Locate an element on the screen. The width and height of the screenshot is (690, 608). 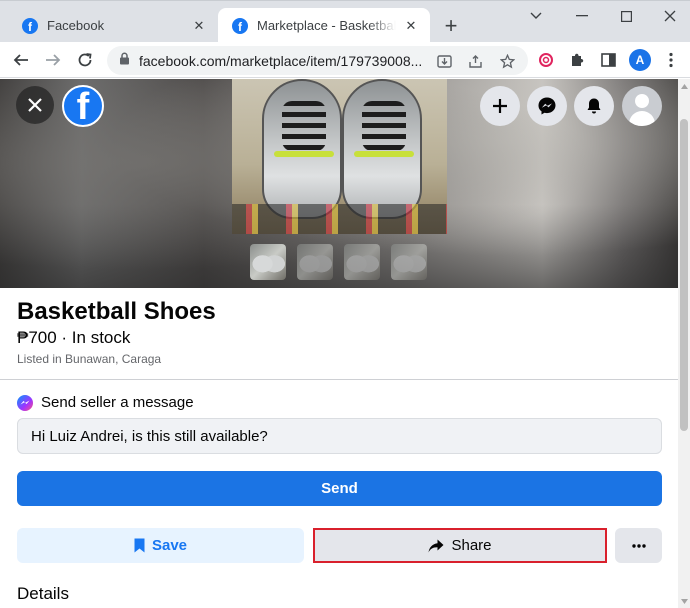
browser-menu-icon is located at coordinates (671, 60).